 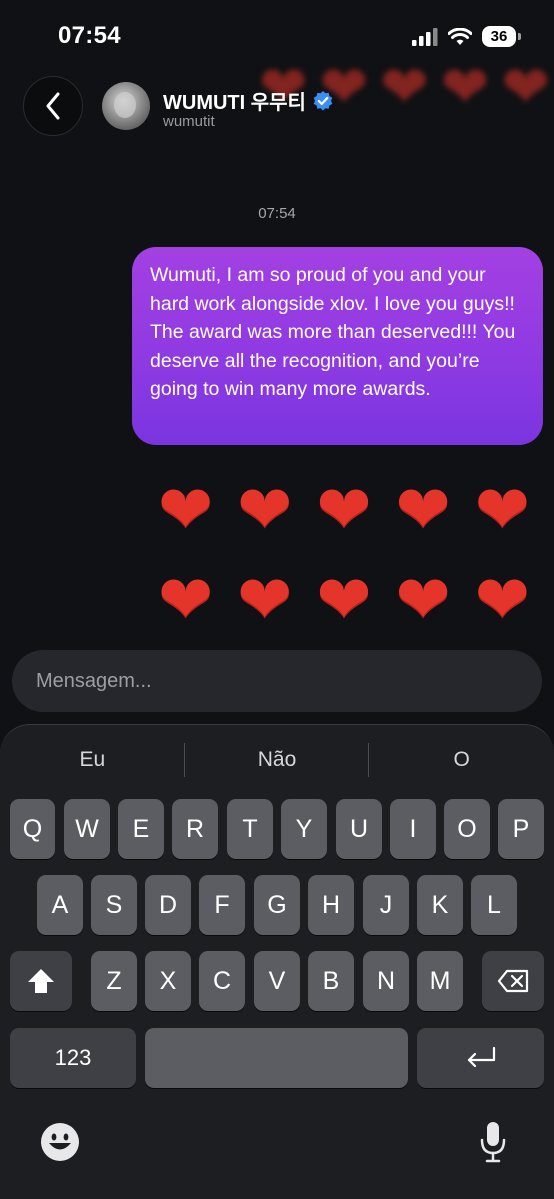 What do you see at coordinates (92, 760) in the screenshot?
I see `suggestion-item: Eu` at bounding box center [92, 760].